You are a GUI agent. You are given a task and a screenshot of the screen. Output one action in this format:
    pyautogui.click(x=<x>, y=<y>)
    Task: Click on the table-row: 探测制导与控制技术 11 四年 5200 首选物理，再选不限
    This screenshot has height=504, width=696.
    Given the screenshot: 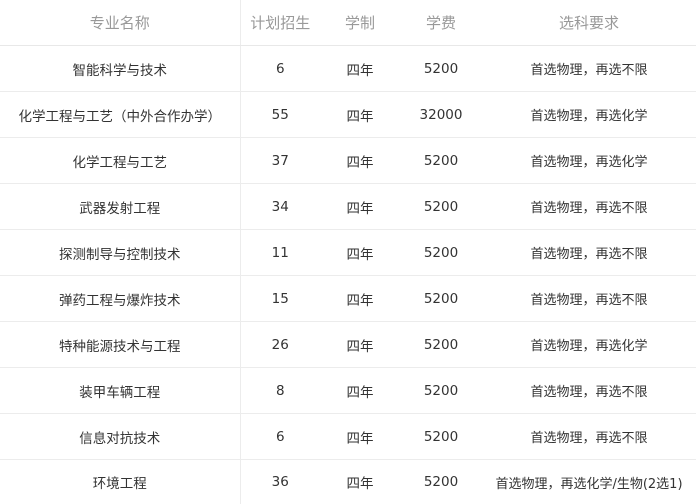 What is the action you would take?
    pyautogui.click(x=348, y=252)
    